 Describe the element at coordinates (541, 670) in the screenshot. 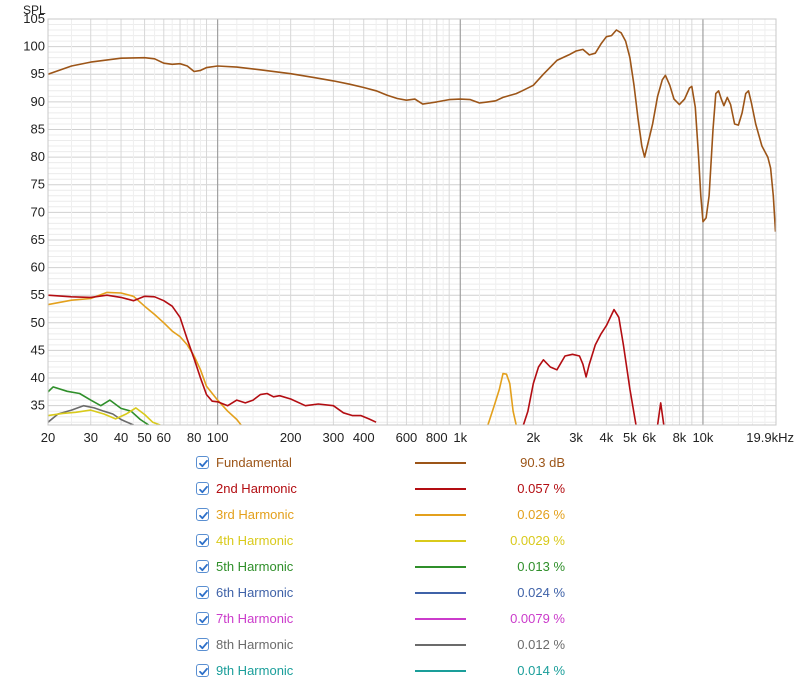

I see `legend-value: 0.014 %` at that location.